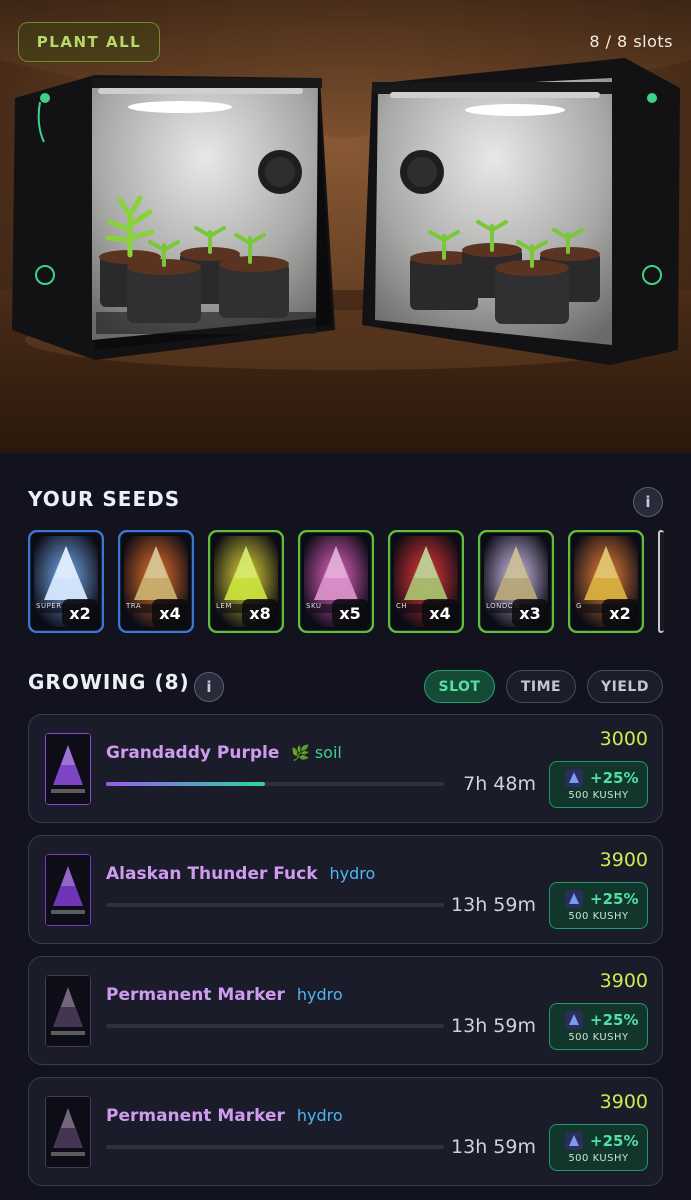 This screenshot has width=691, height=1200. I want to click on leaf-icon: 🌿, so click(303, 753).